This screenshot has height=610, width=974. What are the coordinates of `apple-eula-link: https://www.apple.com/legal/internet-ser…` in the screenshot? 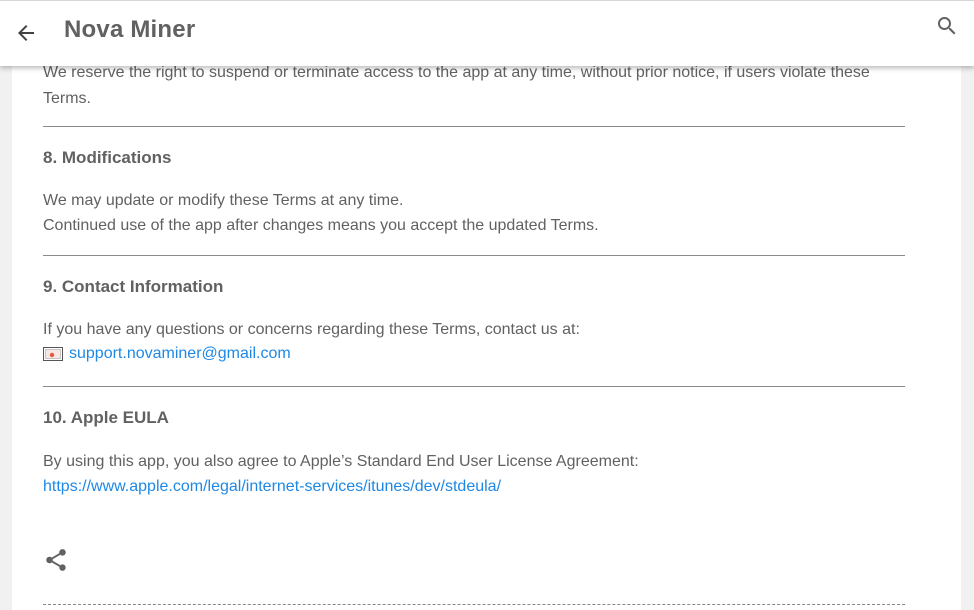 It's located at (272, 486).